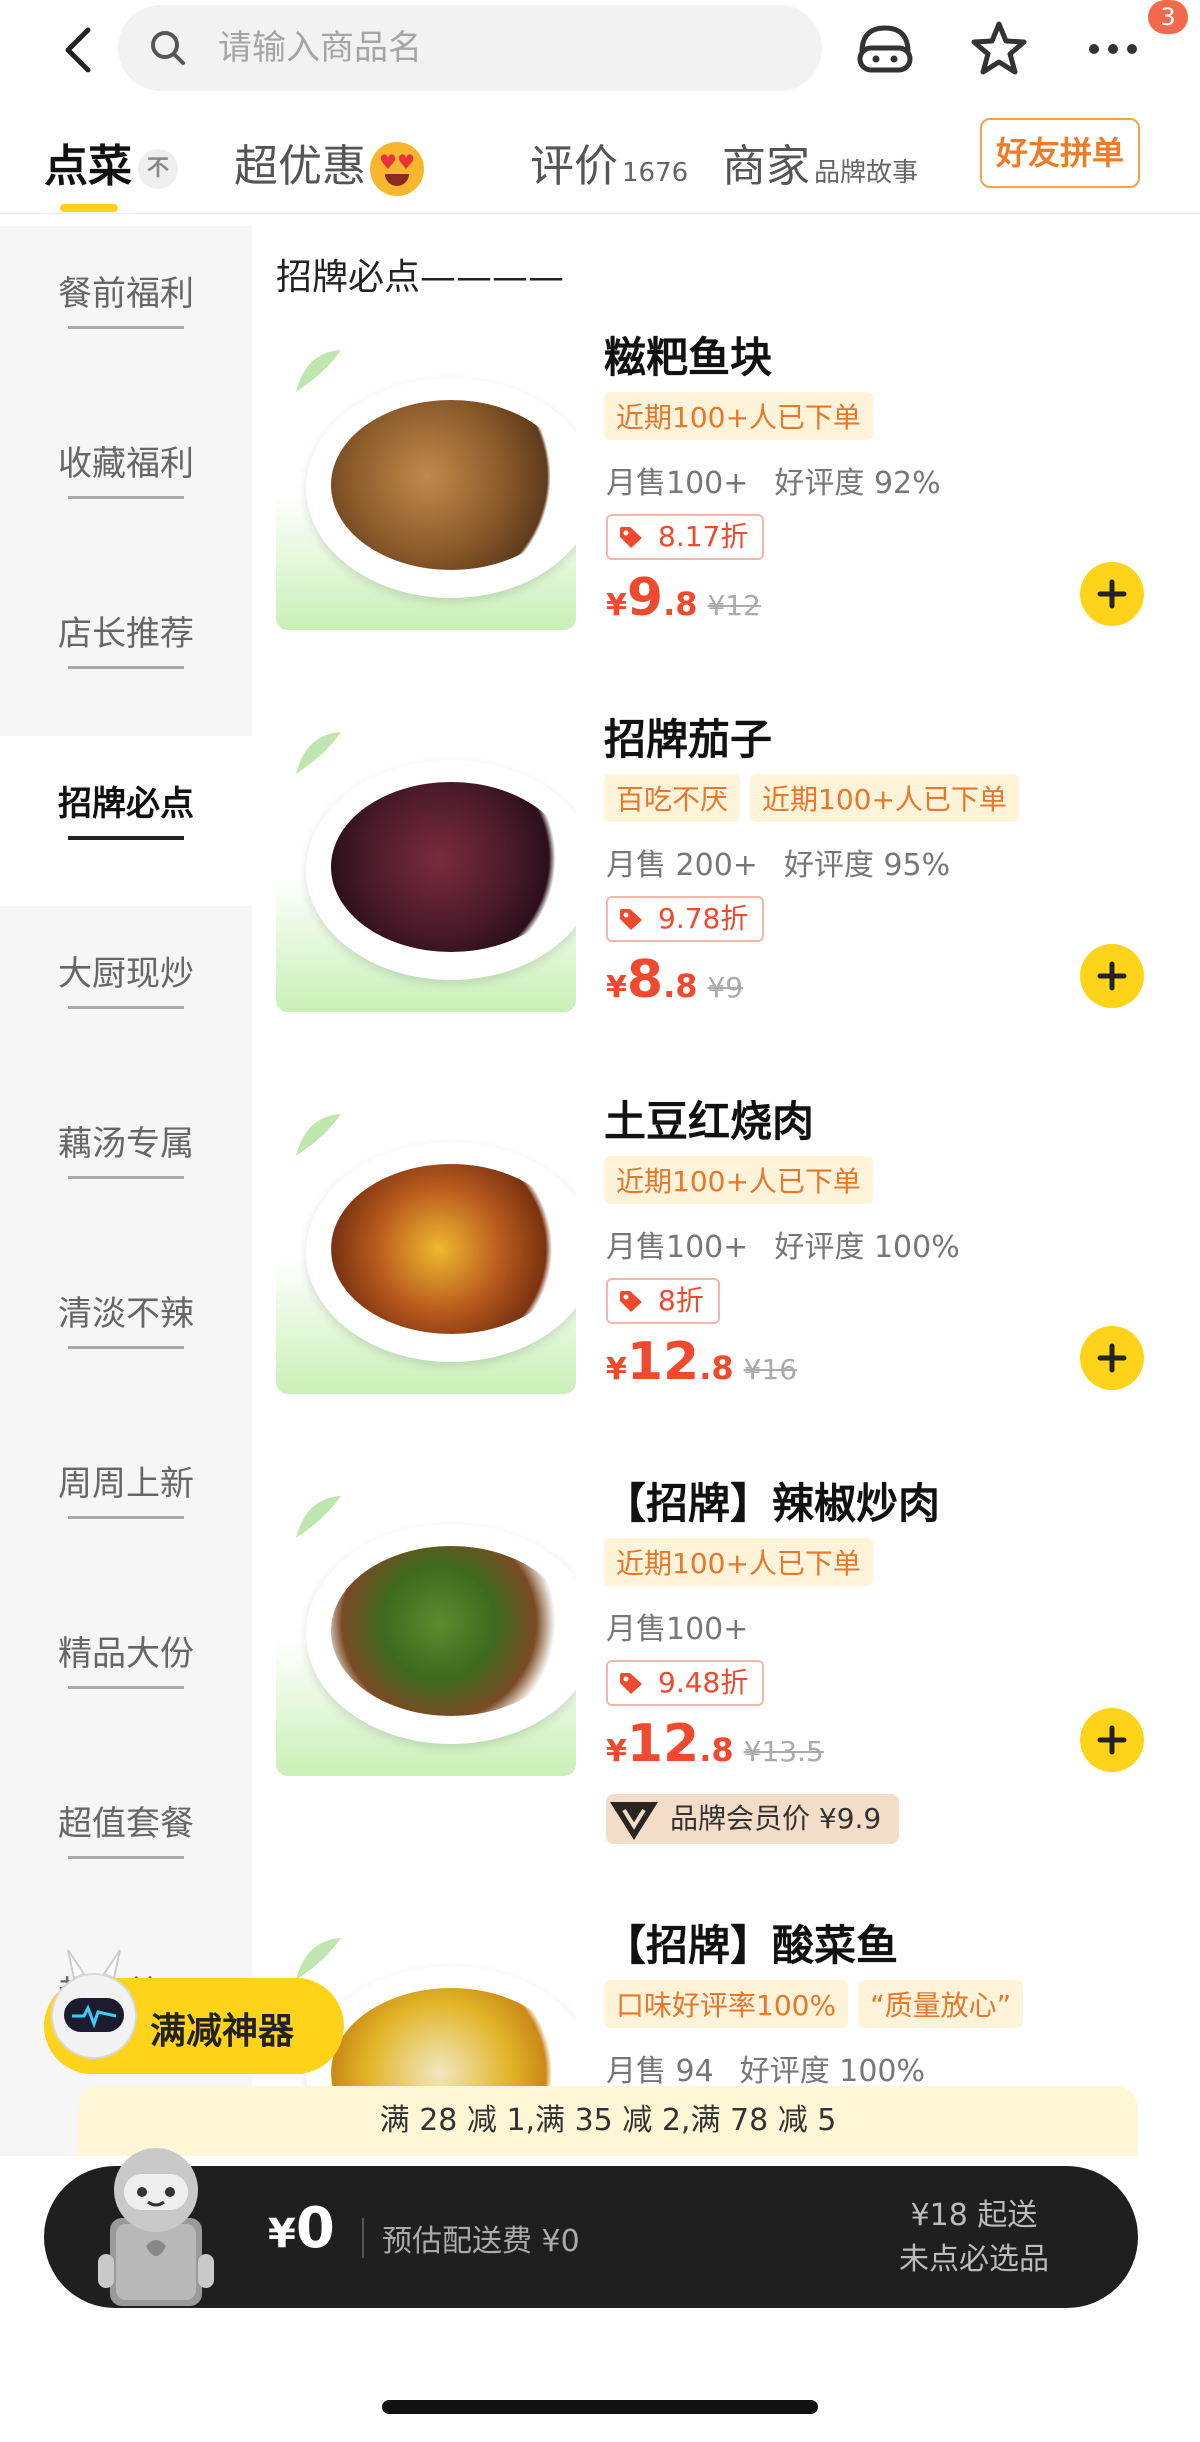 The height and width of the screenshot is (2442, 1200). What do you see at coordinates (126, 294) in the screenshot?
I see `sidebar-item-label: 餐前福利` at bounding box center [126, 294].